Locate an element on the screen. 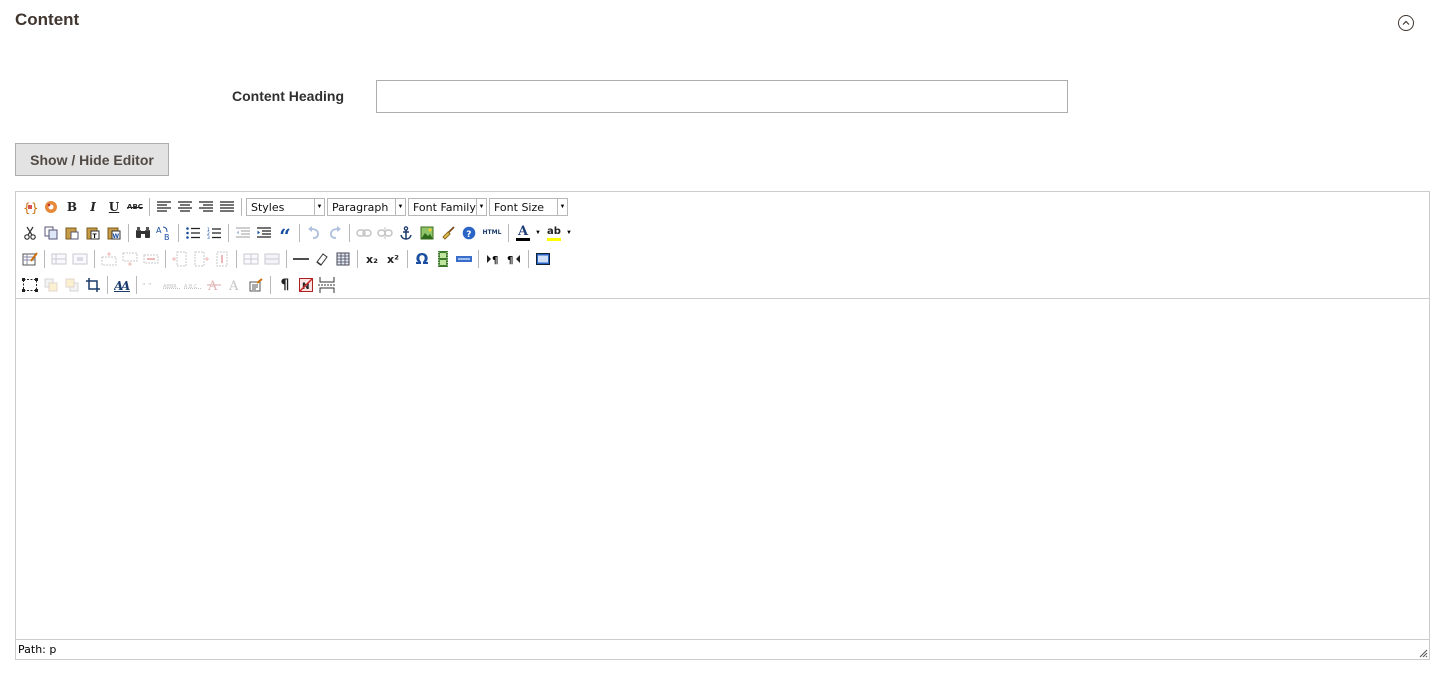 This screenshot has height=677, width=1445. insert-link-button is located at coordinates (364, 233).